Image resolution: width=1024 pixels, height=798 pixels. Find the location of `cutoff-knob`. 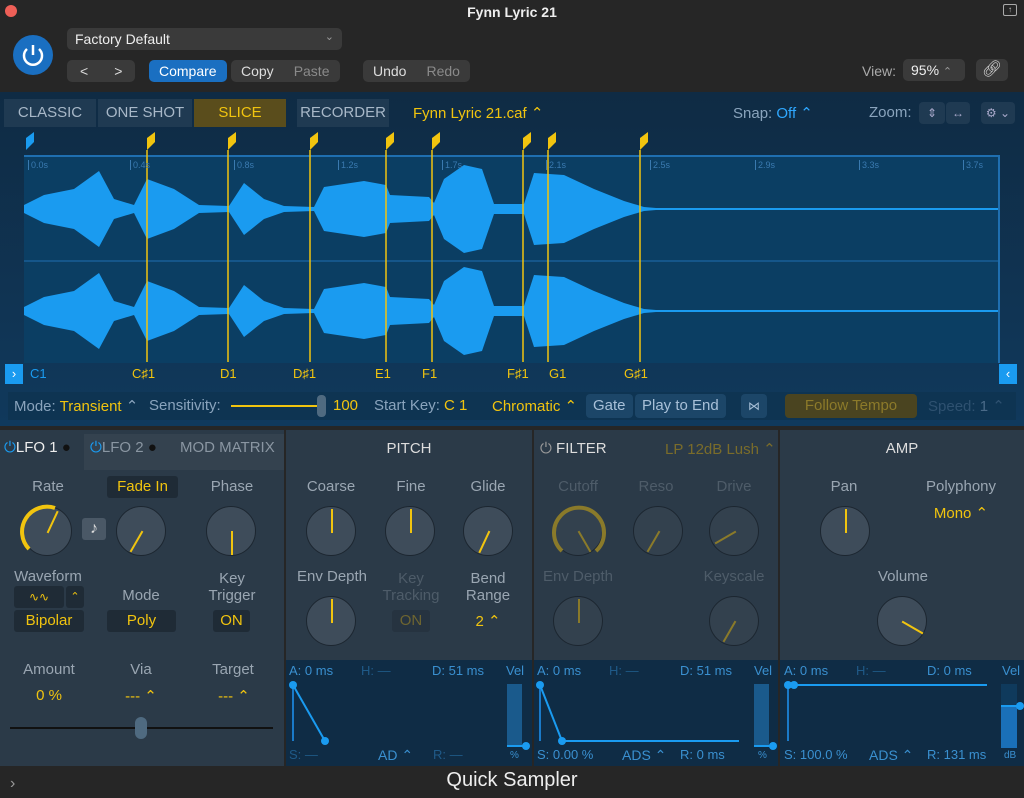

cutoff-knob is located at coordinates (579, 530).